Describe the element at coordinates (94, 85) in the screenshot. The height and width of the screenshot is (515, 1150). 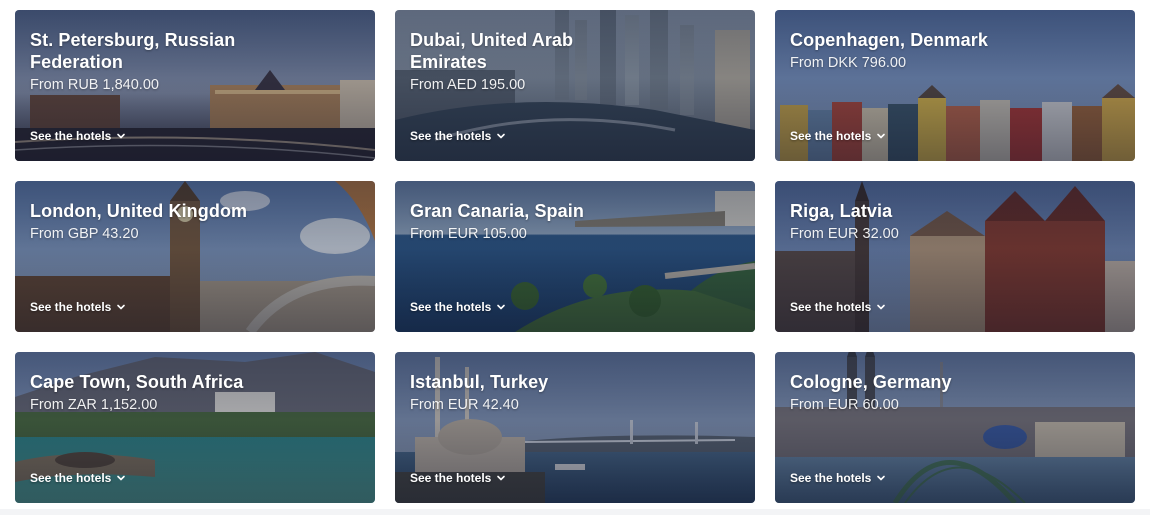
I see `price-from: From RUB 1,840.00` at that location.